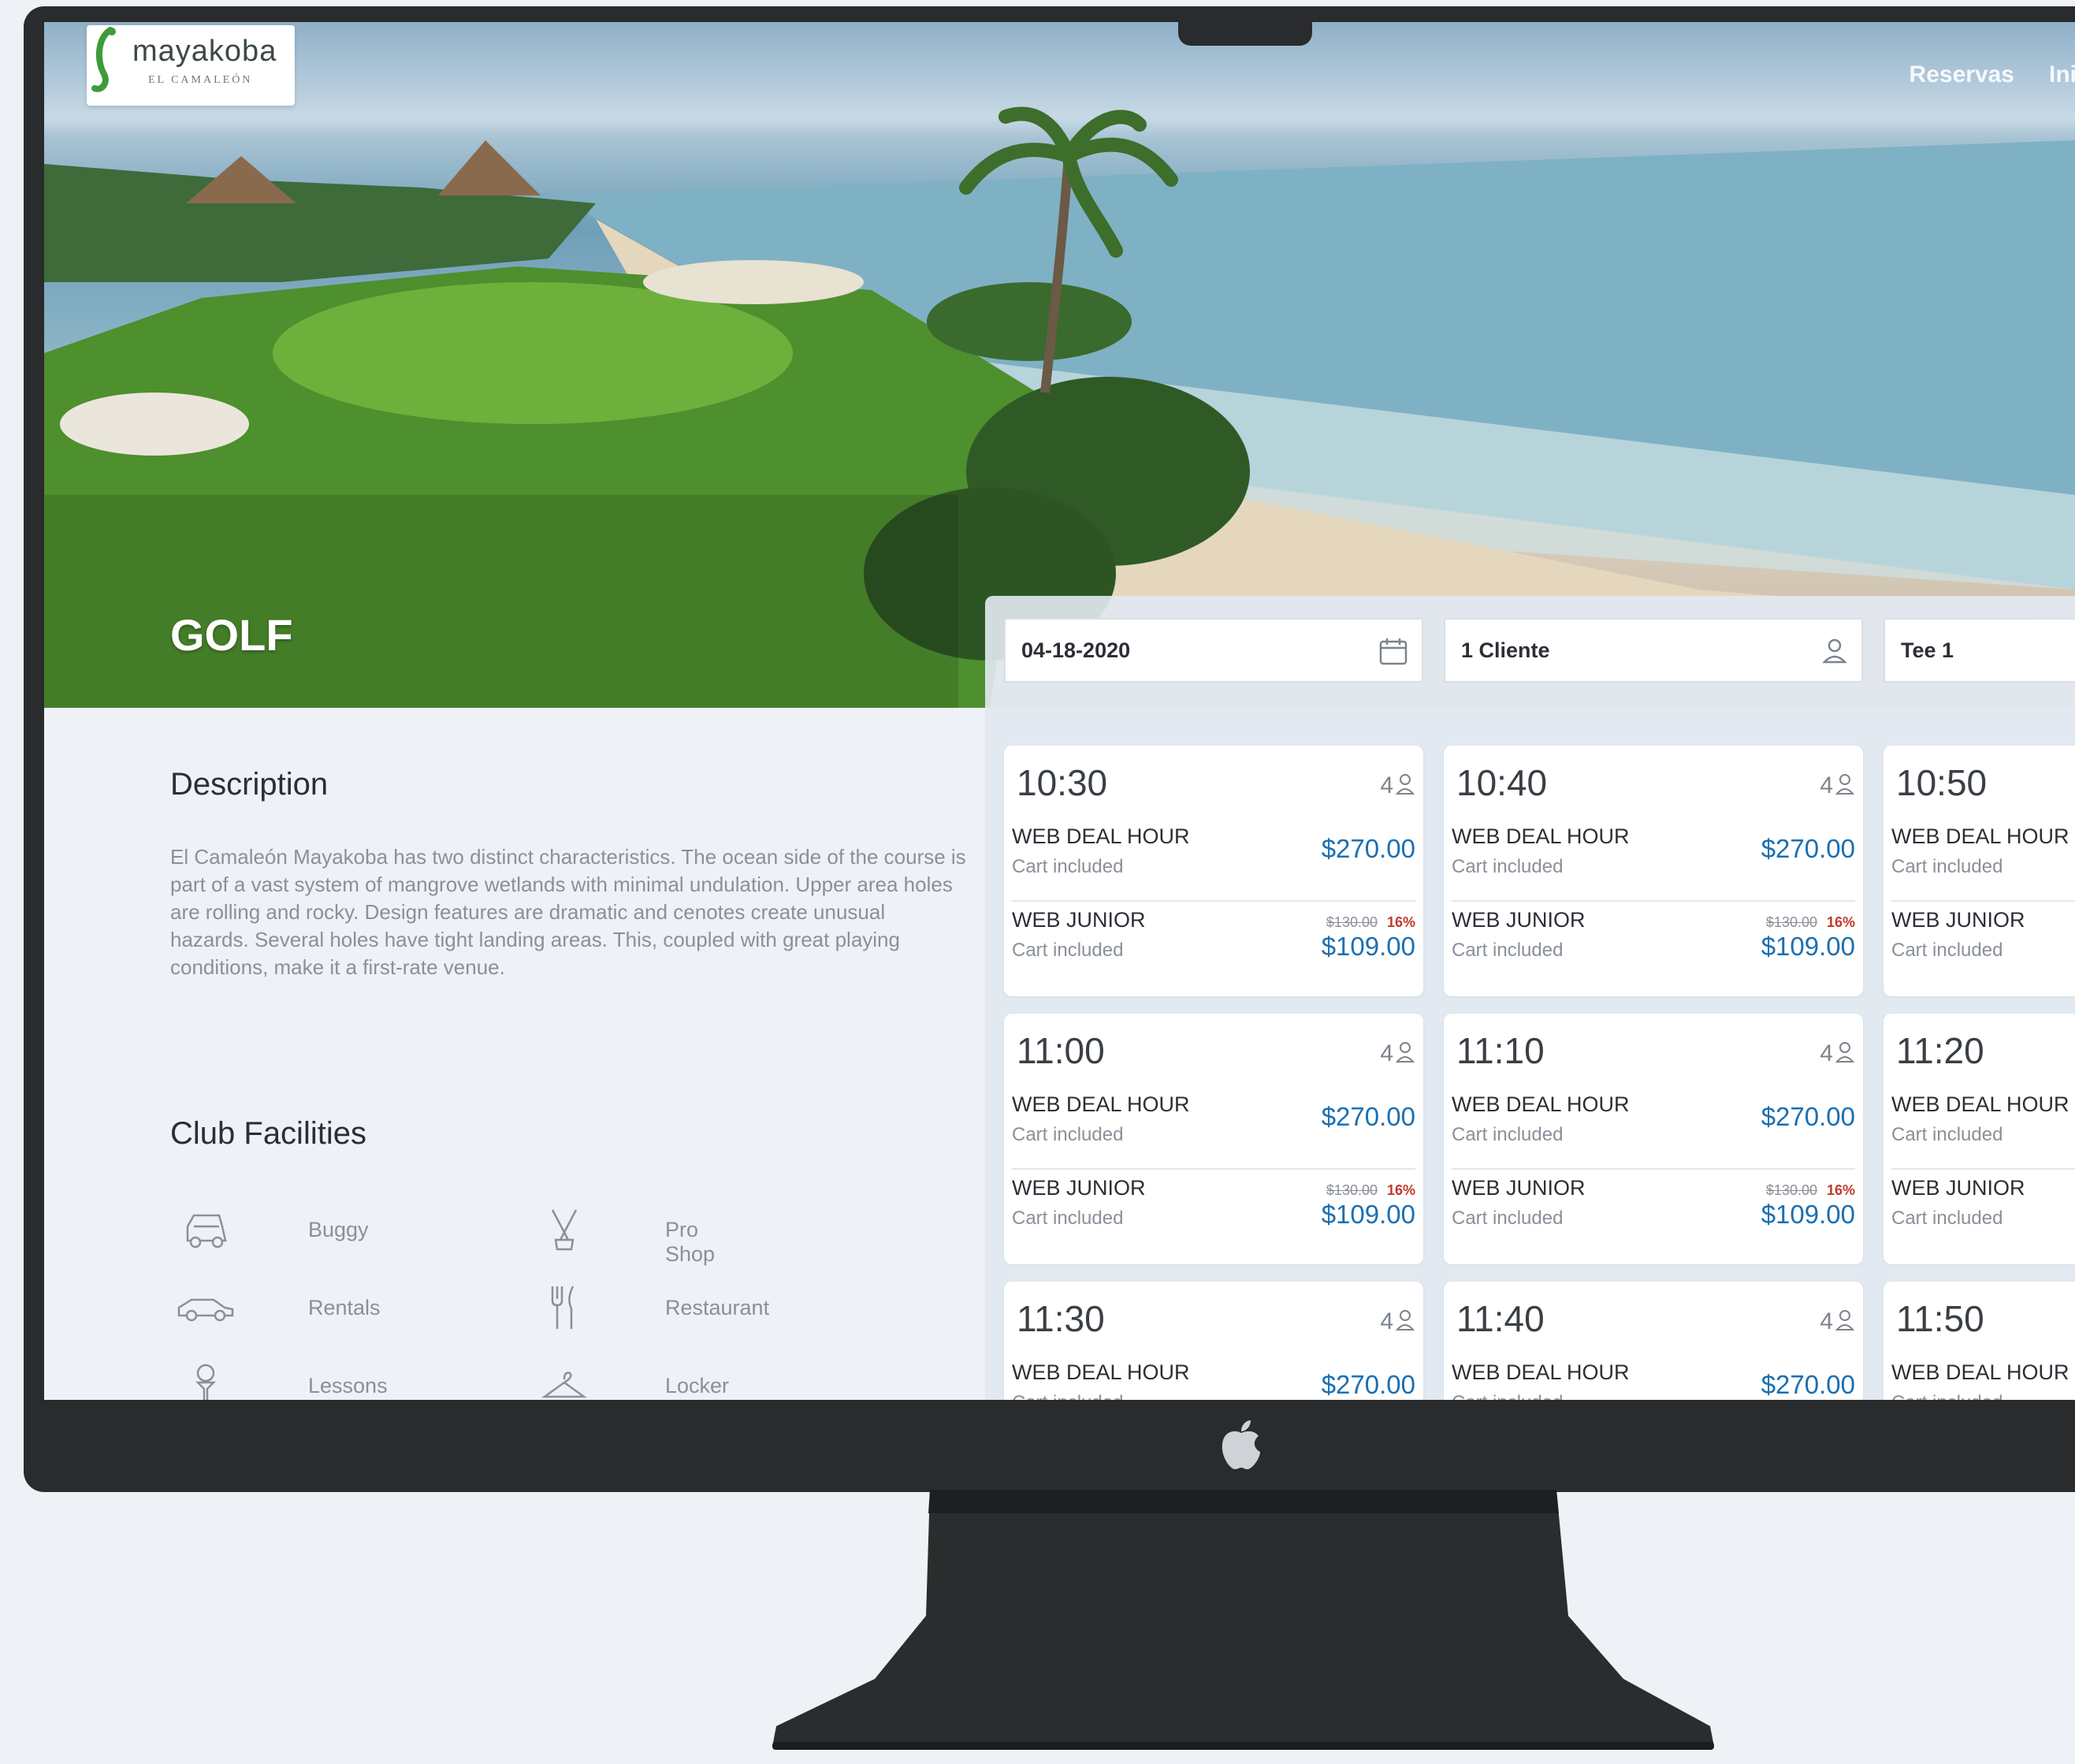  I want to click on tee-time-card: 11:40 4 WEB DEAL HOUR Cart included $270.00, so click(1653, 1341).